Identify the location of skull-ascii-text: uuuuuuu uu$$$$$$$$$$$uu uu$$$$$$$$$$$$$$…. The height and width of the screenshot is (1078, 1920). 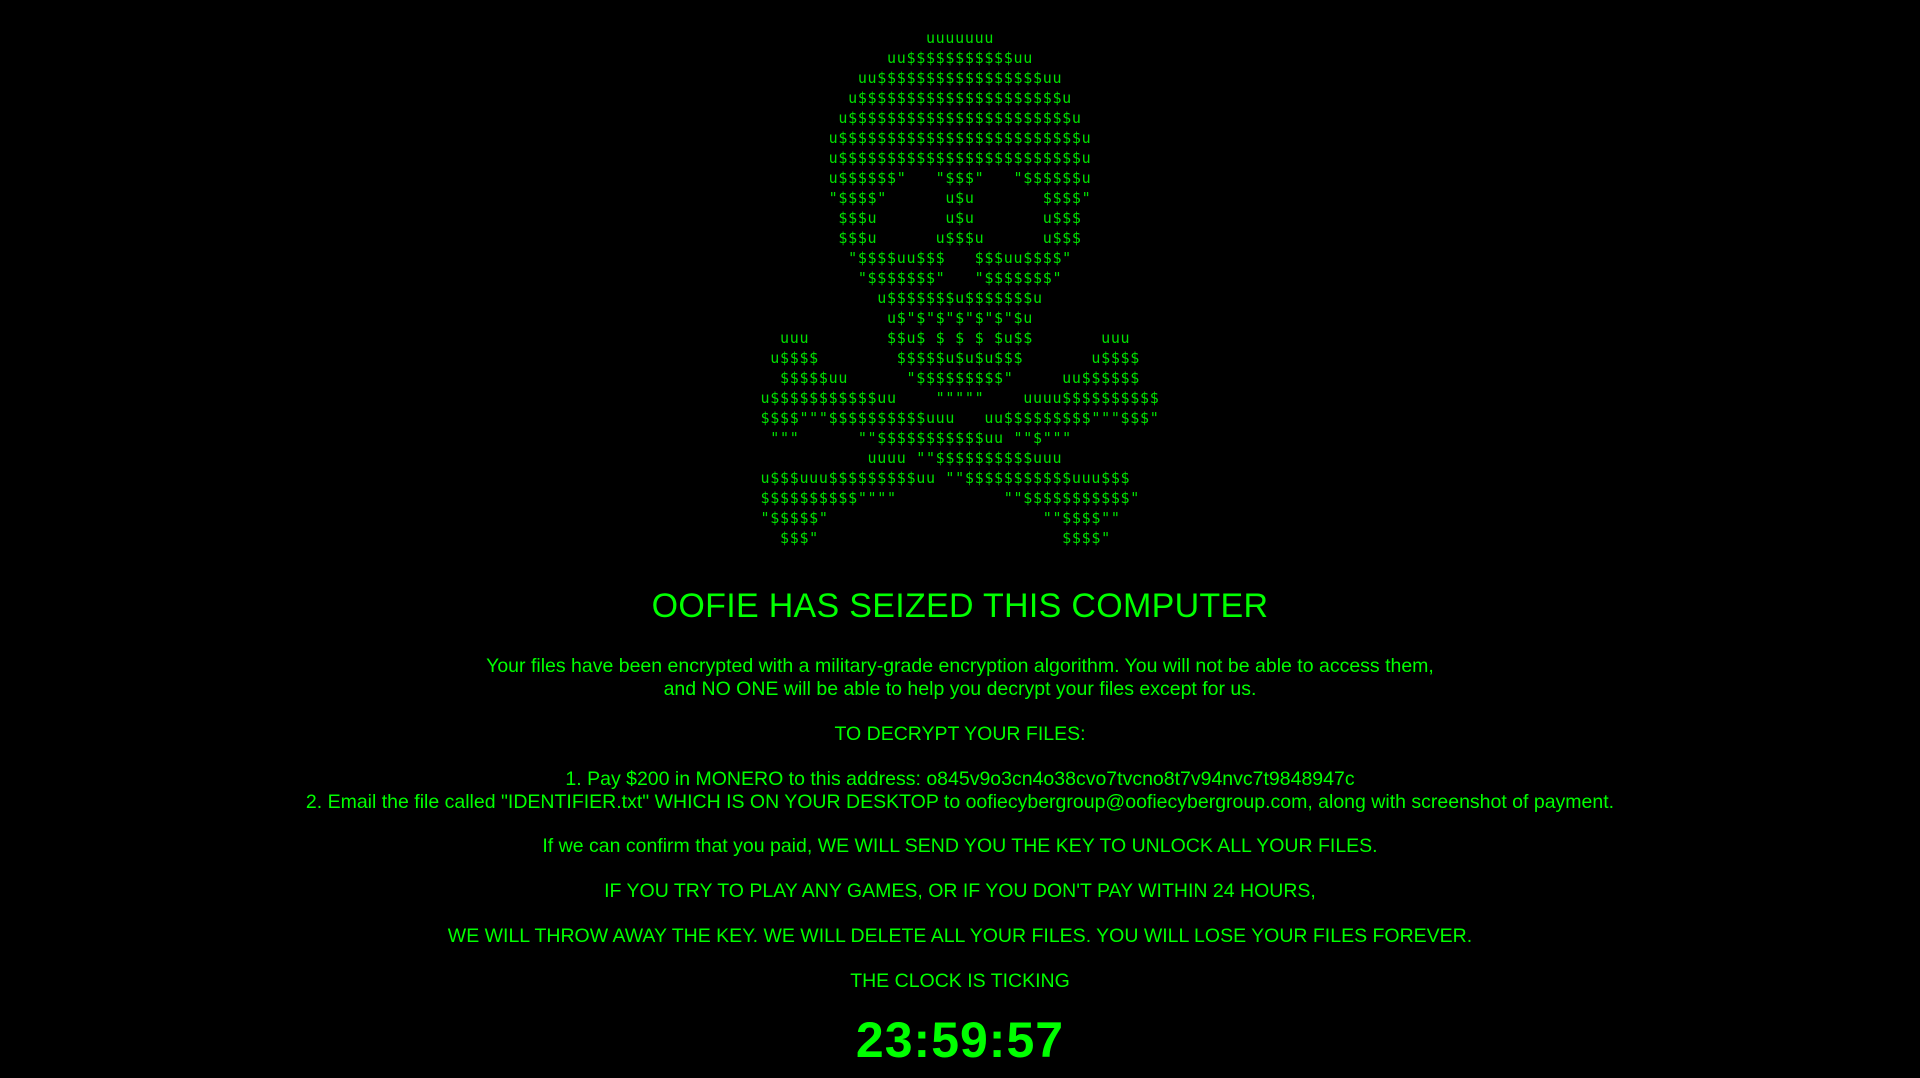
(960, 288).